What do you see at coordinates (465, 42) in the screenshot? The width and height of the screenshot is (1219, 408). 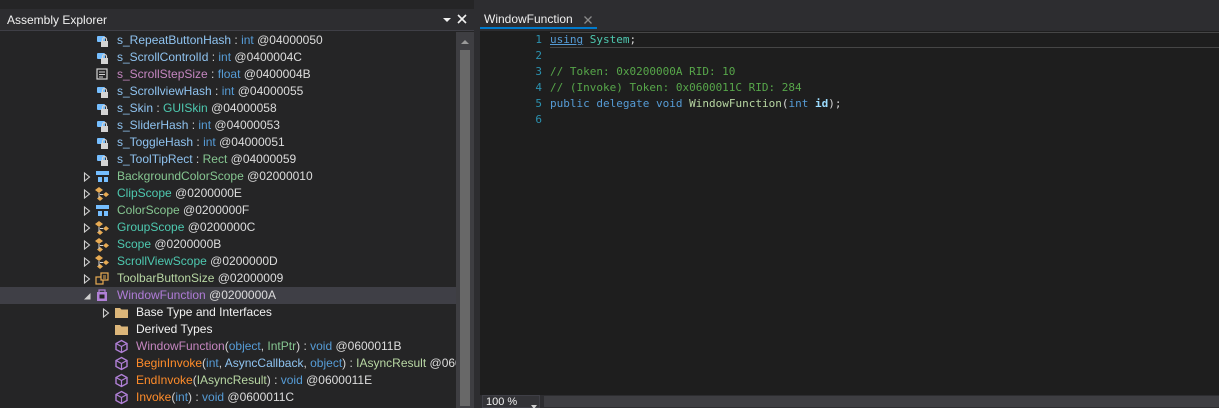 I see `scroll-up-icon` at bounding box center [465, 42].